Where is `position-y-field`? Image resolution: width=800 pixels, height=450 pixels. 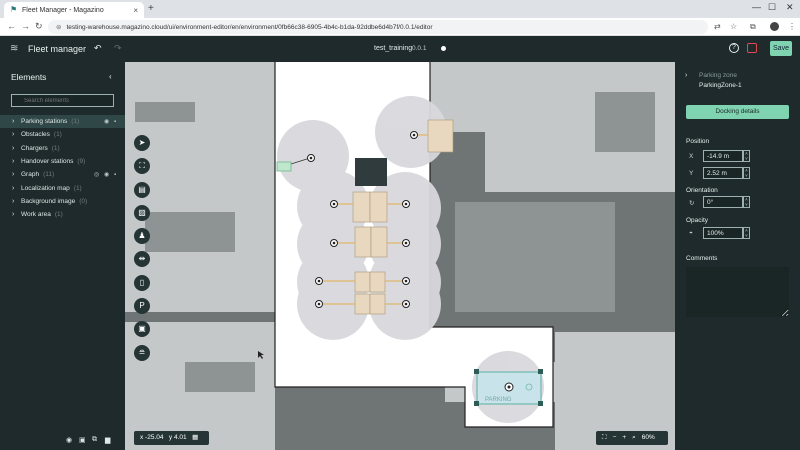
position-y-field is located at coordinates (723, 173).